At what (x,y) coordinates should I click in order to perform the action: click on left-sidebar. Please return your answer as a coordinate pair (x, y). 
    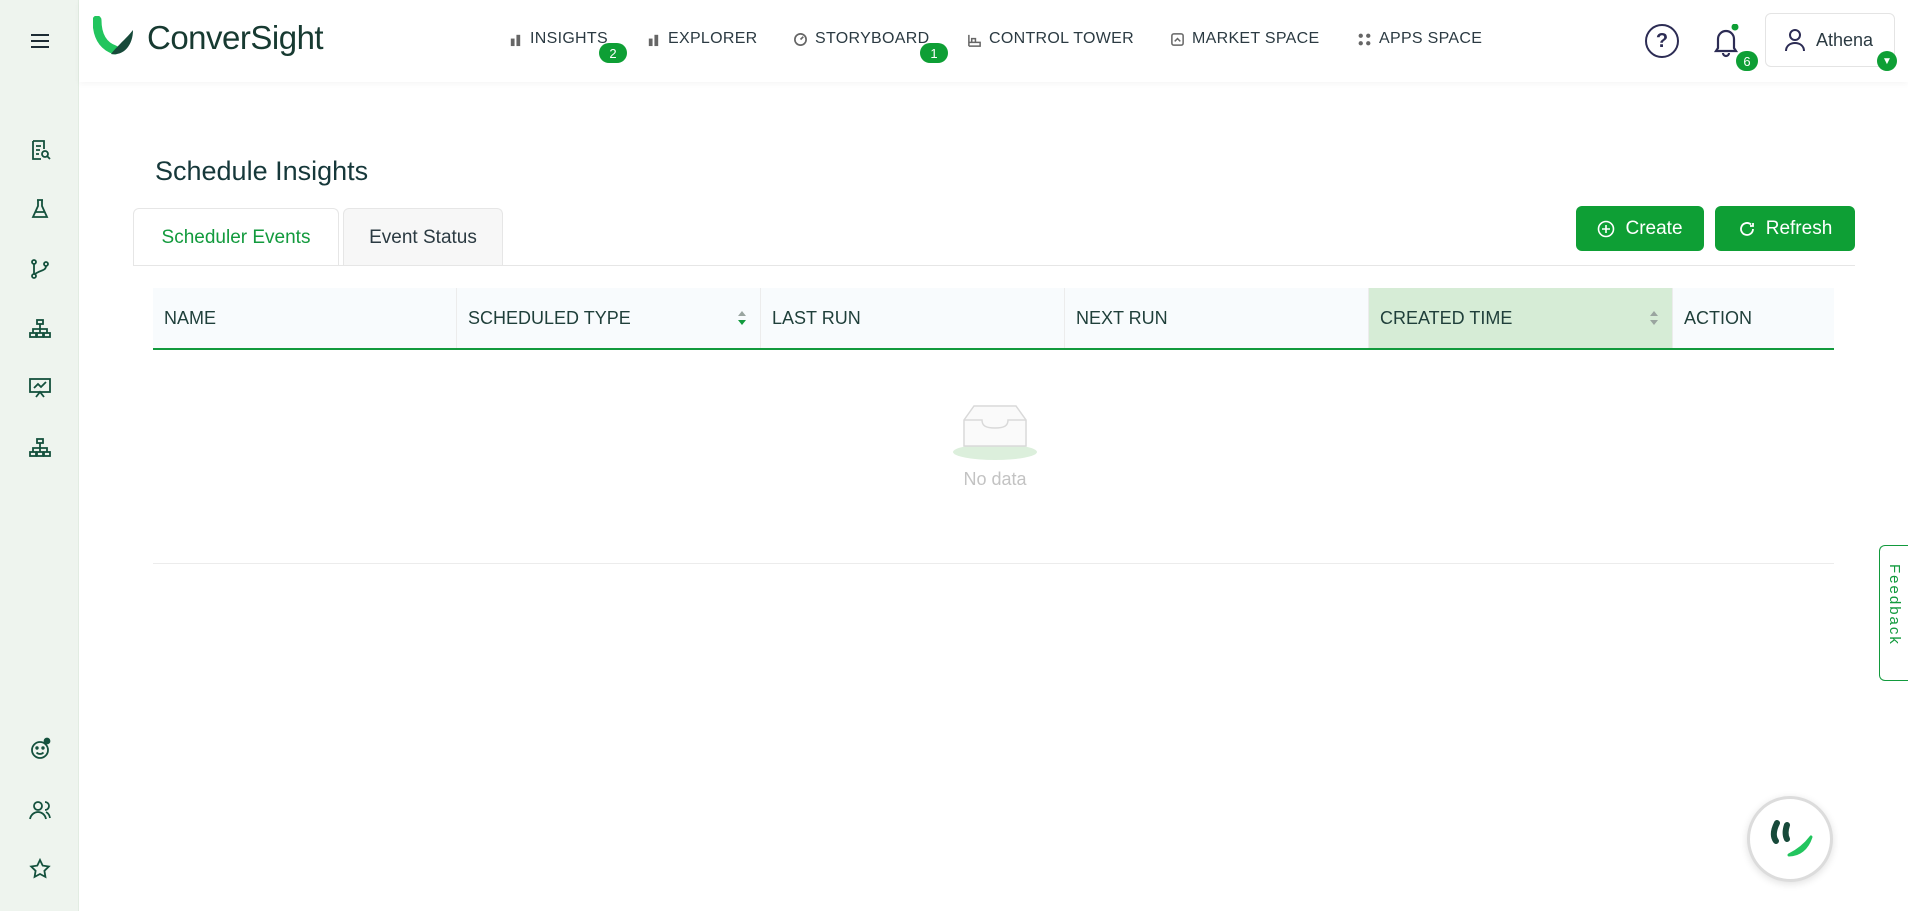
    Looking at the image, I should click on (39, 455).